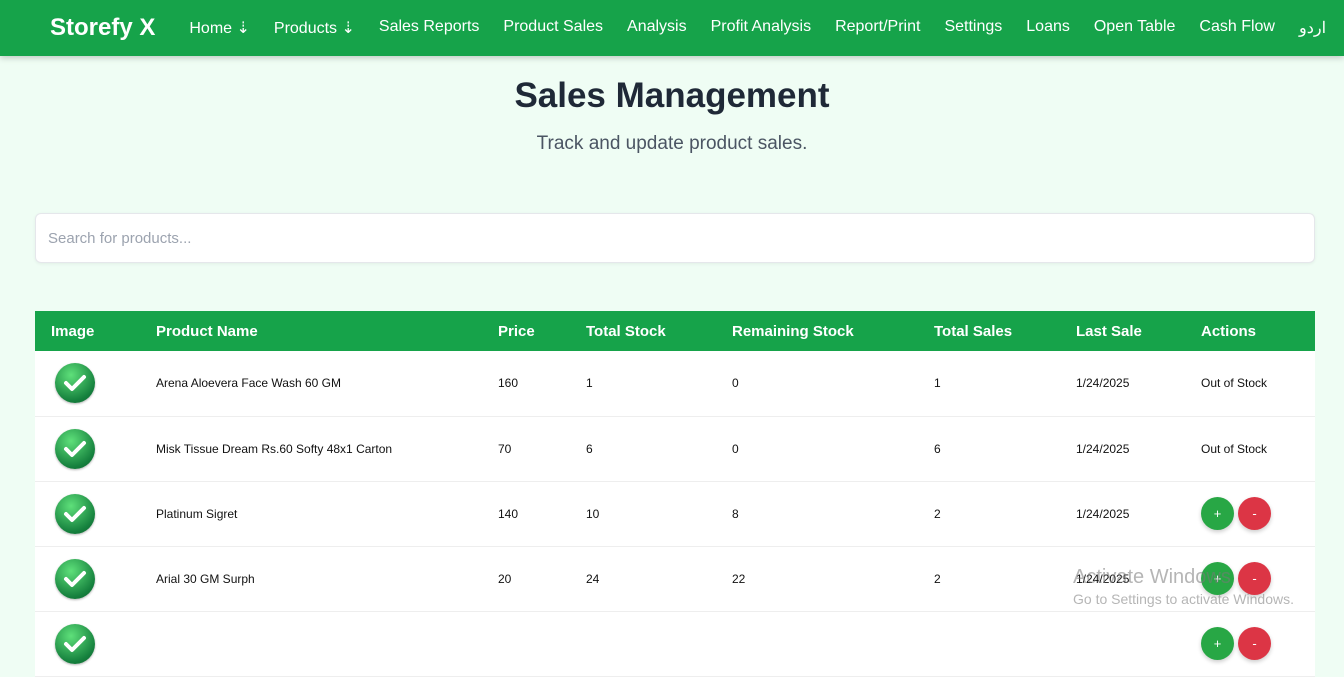 This screenshot has width=1344, height=677. What do you see at coordinates (102, 28) in the screenshot?
I see `brand-logo: Storefy X` at bounding box center [102, 28].